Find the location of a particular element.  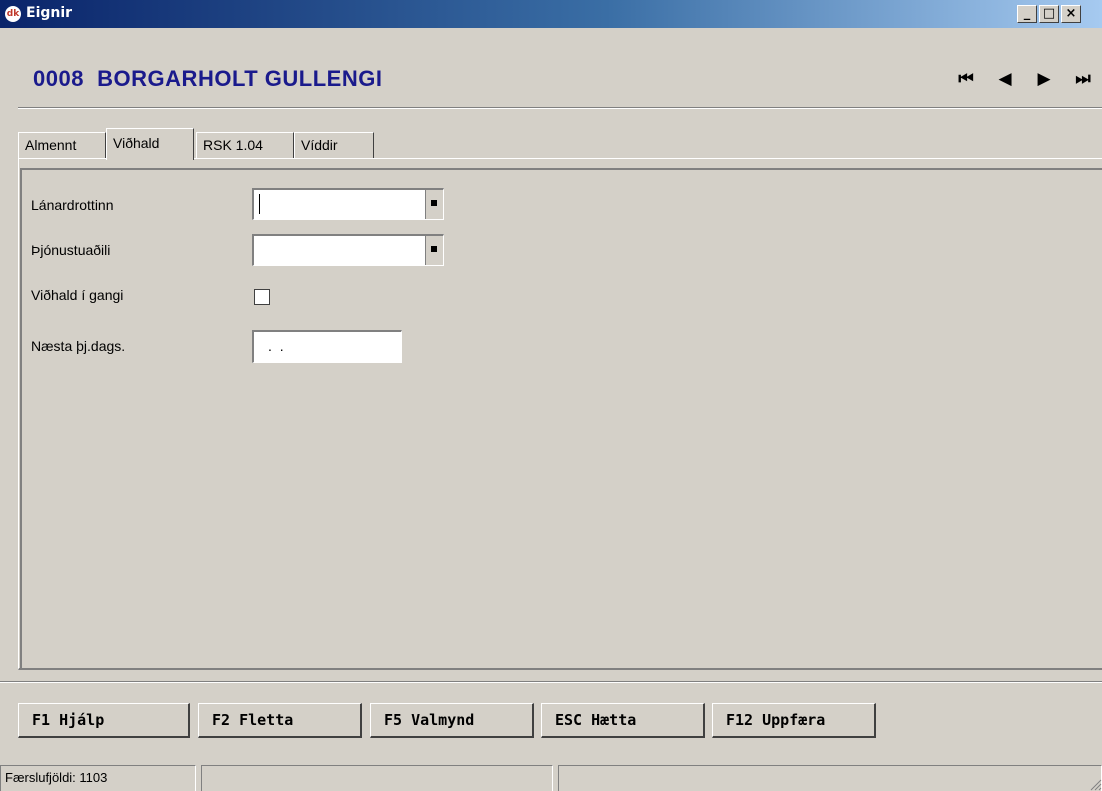

next-record-icon: ▶ is located at coordinates (1044, 79).